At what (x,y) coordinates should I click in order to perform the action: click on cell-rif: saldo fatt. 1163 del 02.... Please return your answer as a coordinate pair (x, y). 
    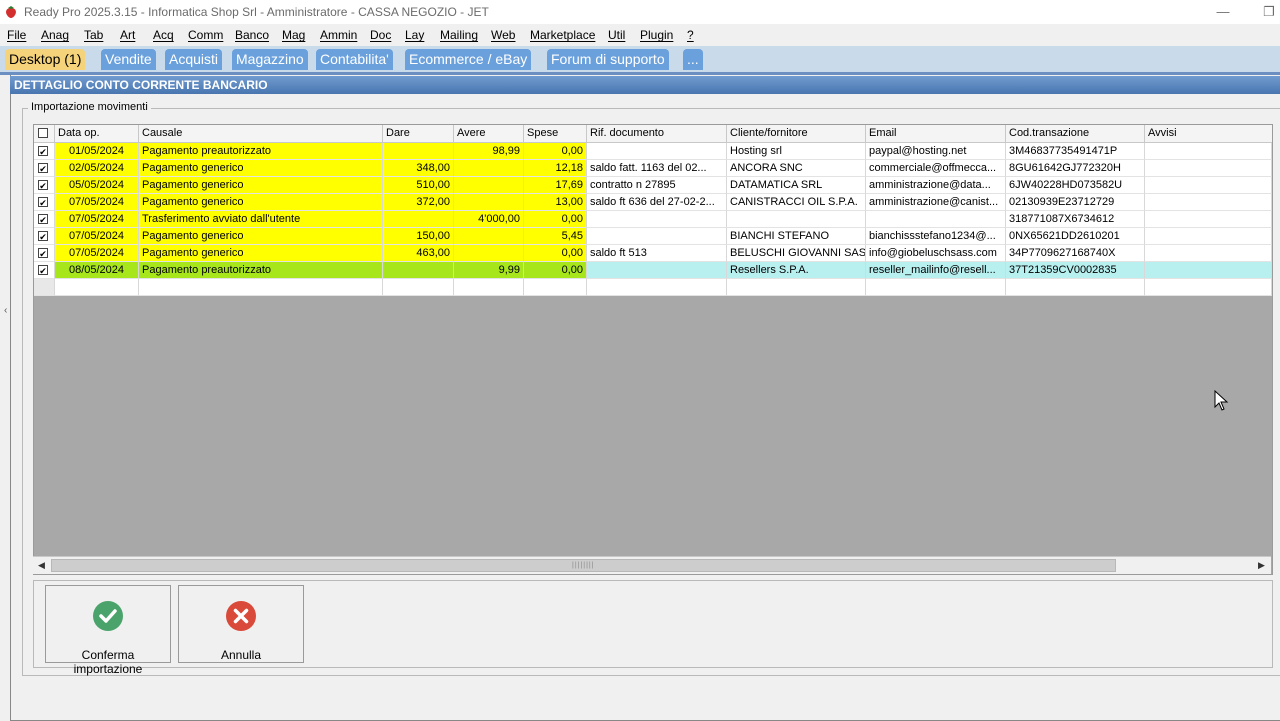
    Looking at the image, I should click on (657, 168).